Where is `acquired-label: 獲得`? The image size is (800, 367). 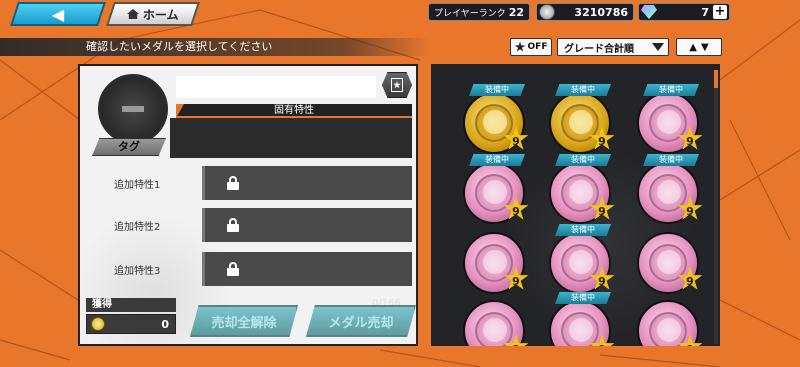
acquired-label: 獲得 is located at coordinates (131, 305).